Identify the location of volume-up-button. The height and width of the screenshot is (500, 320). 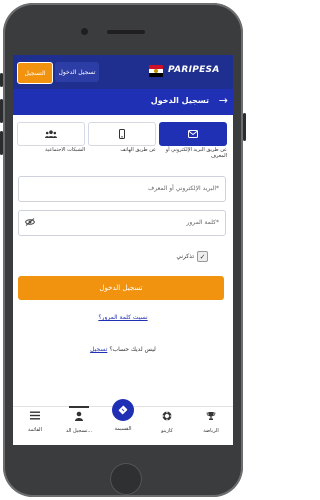
(1, 111).